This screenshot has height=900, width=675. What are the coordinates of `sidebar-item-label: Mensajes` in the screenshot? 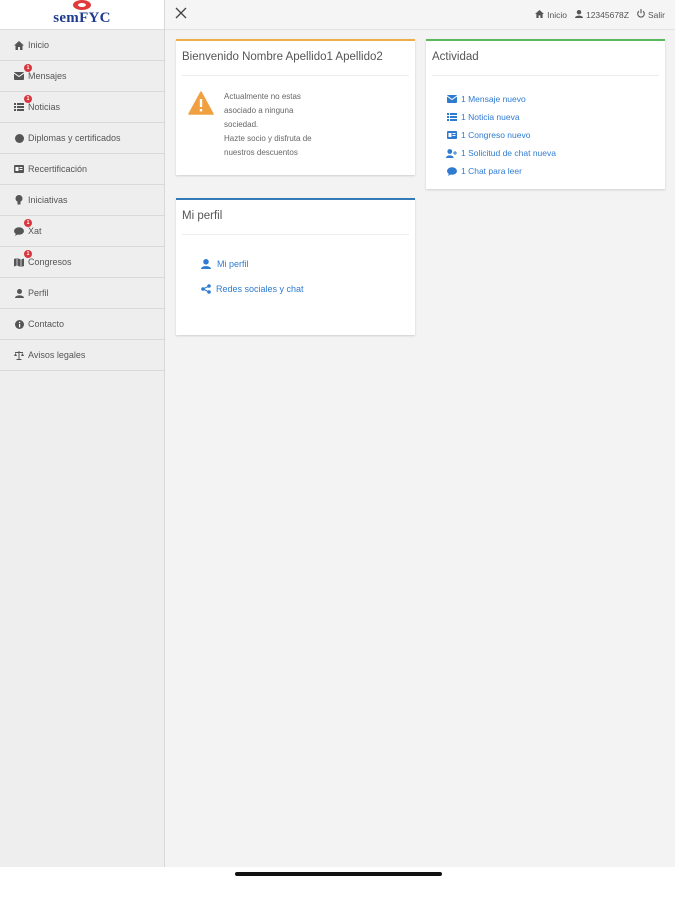 It's located at (47, 76).